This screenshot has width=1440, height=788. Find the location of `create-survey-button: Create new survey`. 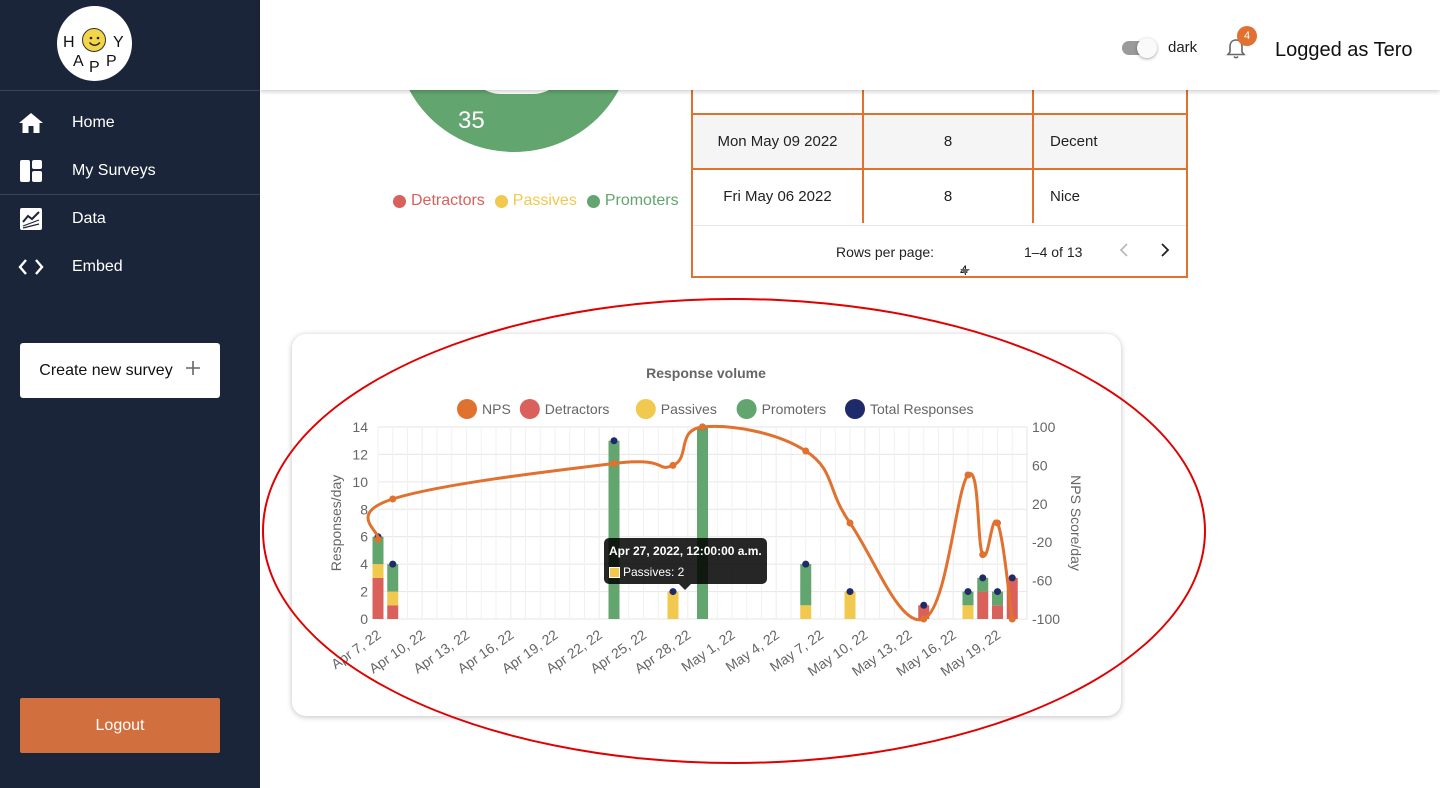

create-survey-button: Create new survey is located at coordinates (120, 370).